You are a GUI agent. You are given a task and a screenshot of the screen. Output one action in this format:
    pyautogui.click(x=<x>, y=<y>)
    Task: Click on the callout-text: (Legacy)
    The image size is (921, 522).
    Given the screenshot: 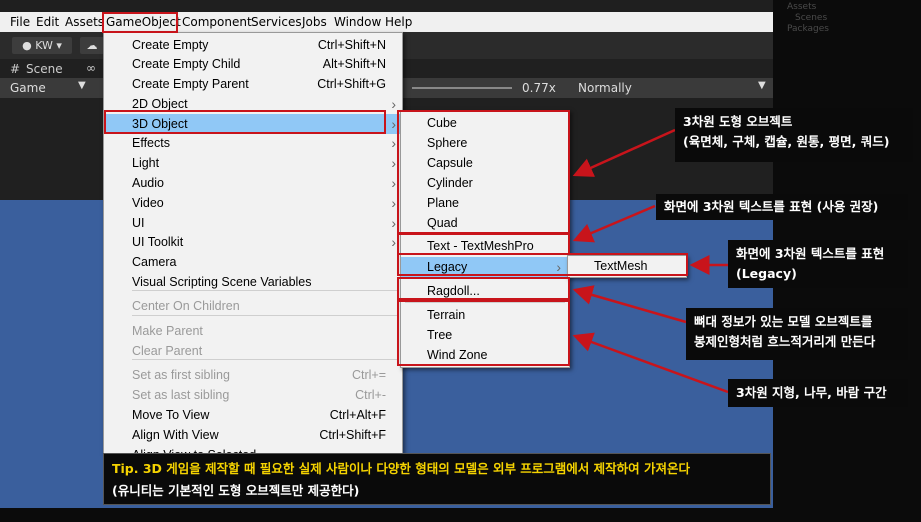 What is the action you would take?
    pyautogui.click(x=766, y=273)
    